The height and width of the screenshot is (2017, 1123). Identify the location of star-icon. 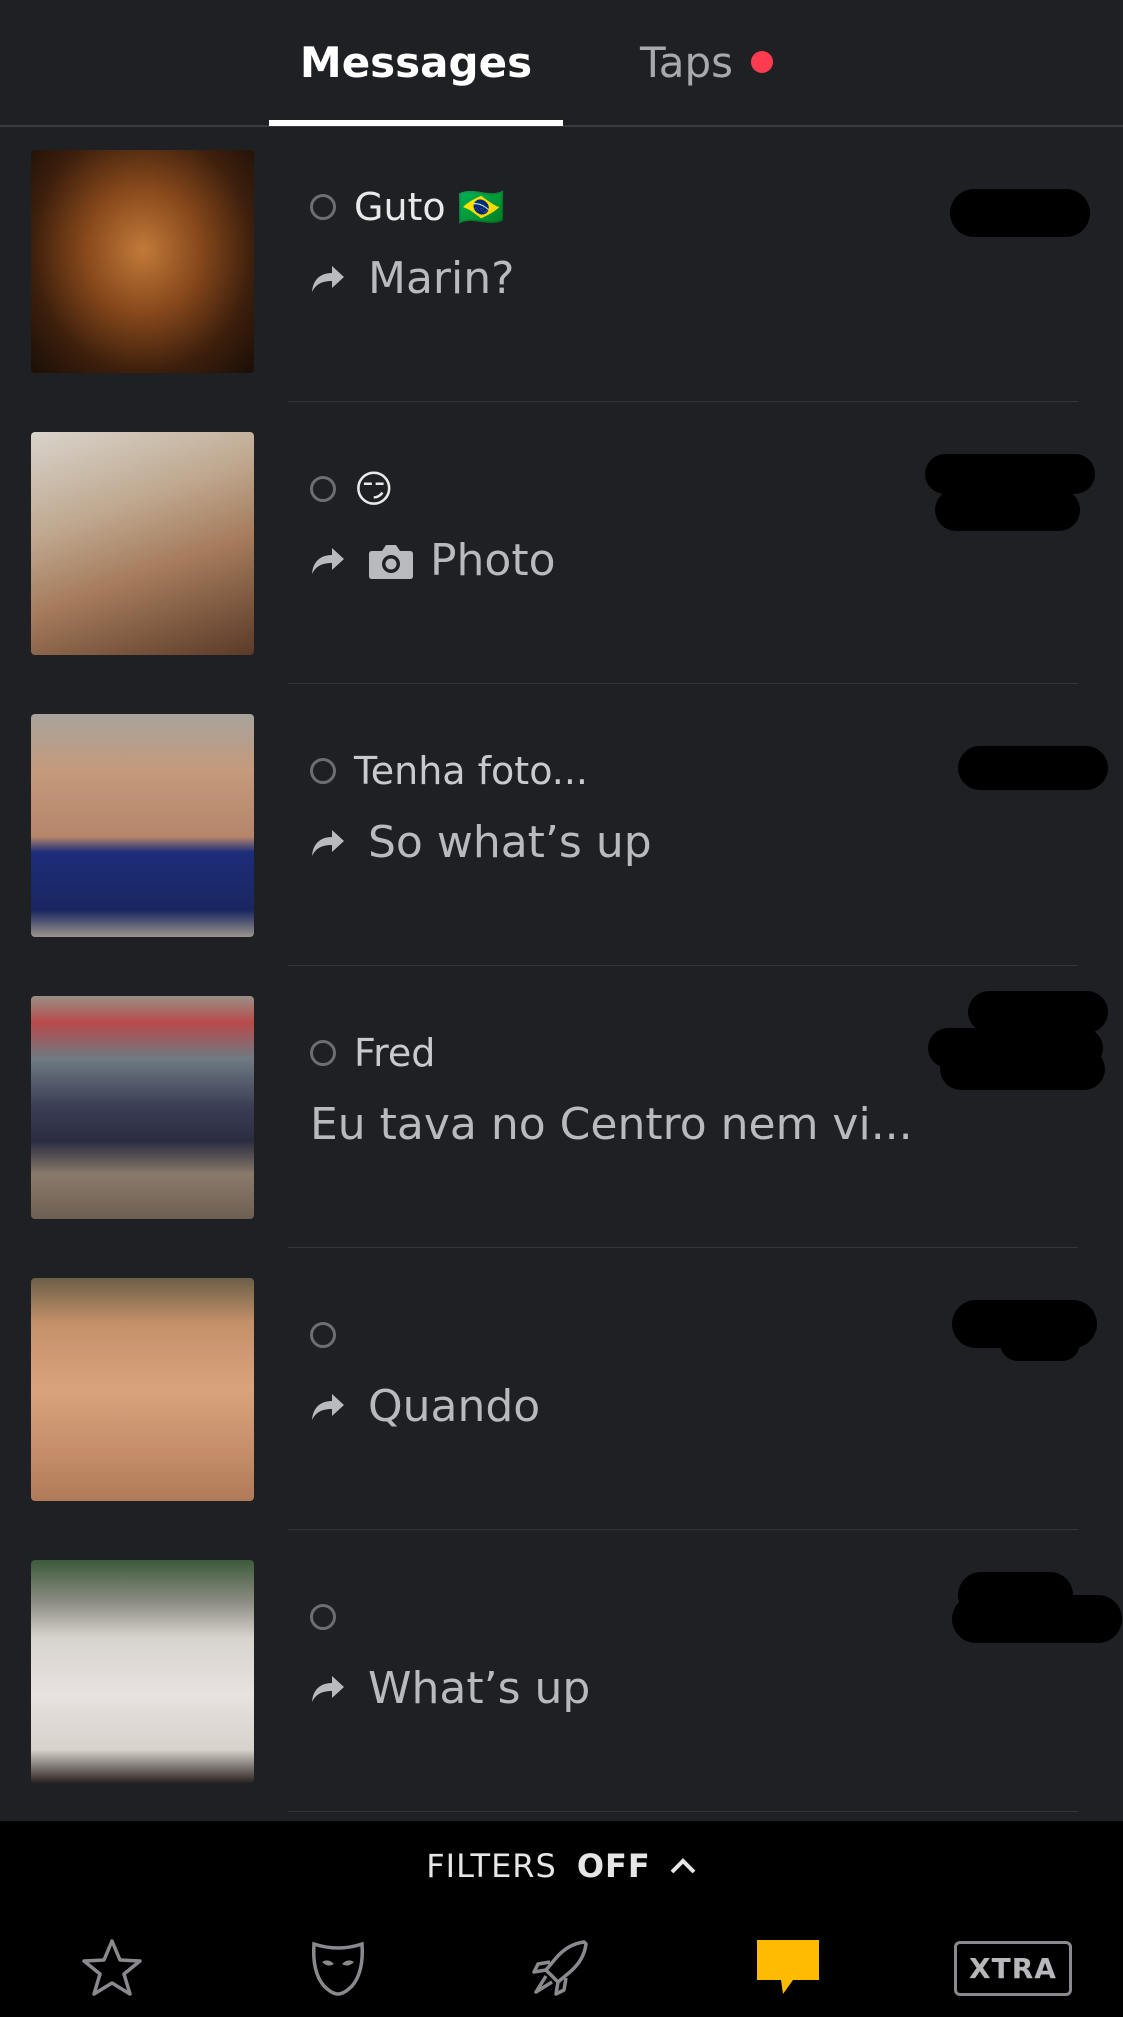
(112, 1967).